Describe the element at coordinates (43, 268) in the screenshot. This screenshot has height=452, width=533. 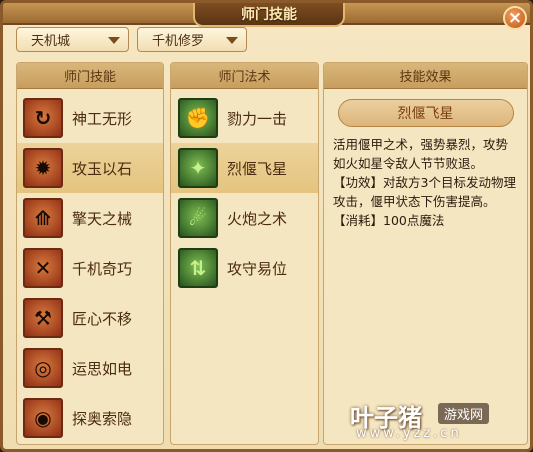
I see `cross-gear-icon: ✕` at that location.